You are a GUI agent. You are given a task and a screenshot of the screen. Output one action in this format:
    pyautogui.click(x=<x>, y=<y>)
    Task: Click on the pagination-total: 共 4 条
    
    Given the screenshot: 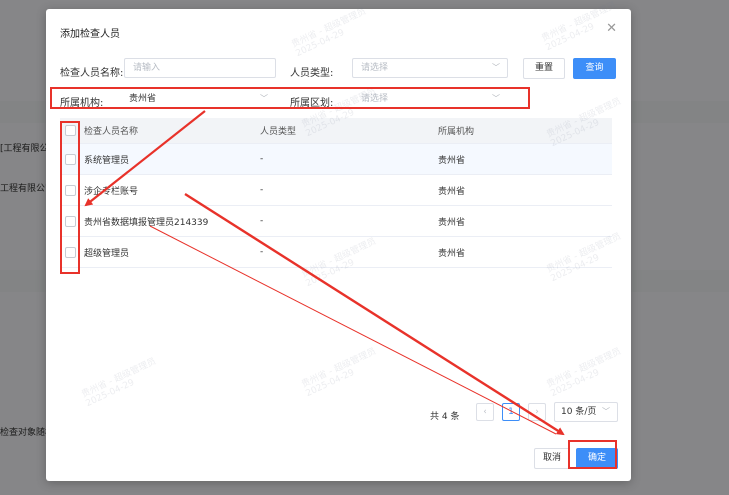 What is the action you would take?
    pyautogui.click(x=445, y=417)
    